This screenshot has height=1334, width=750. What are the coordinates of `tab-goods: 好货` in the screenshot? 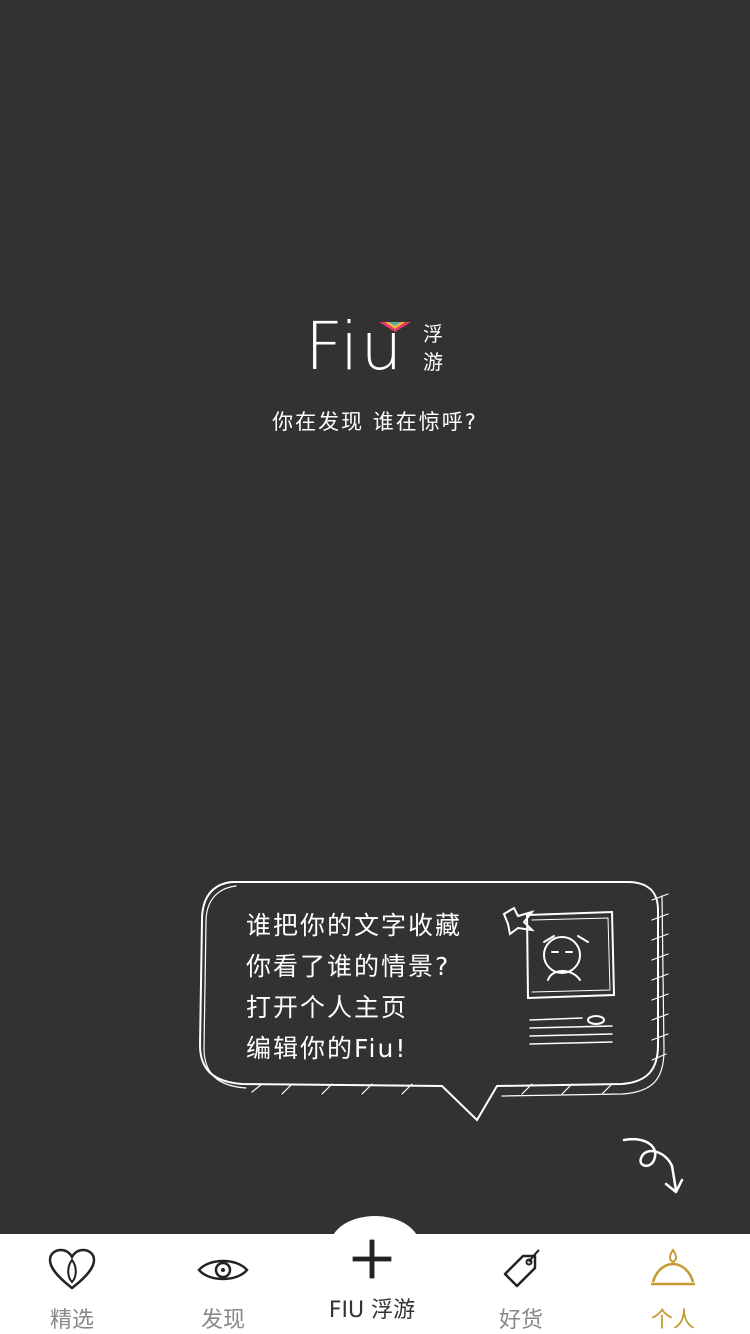 It's located at (521, 1291).